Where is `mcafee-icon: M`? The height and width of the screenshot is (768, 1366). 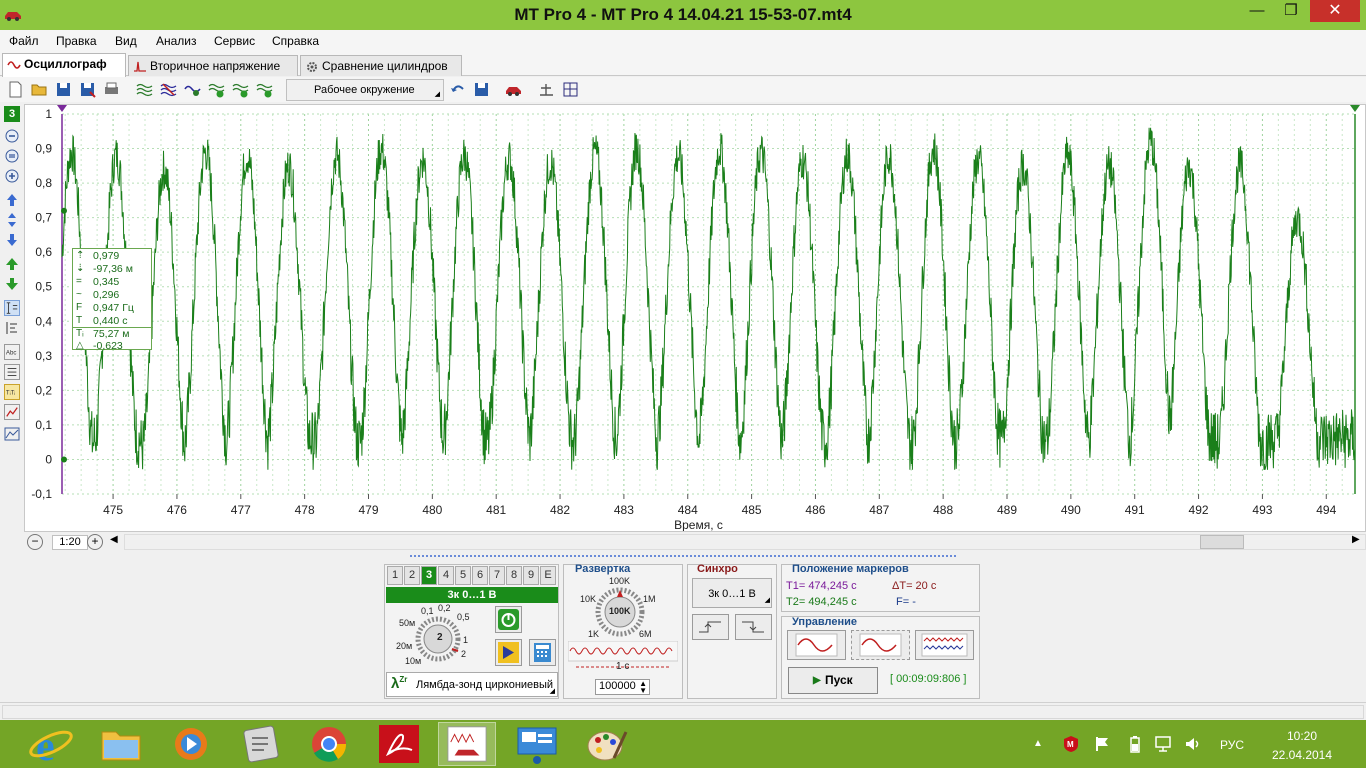
mcafee-icon: M is located at coordinates (1071, 744).